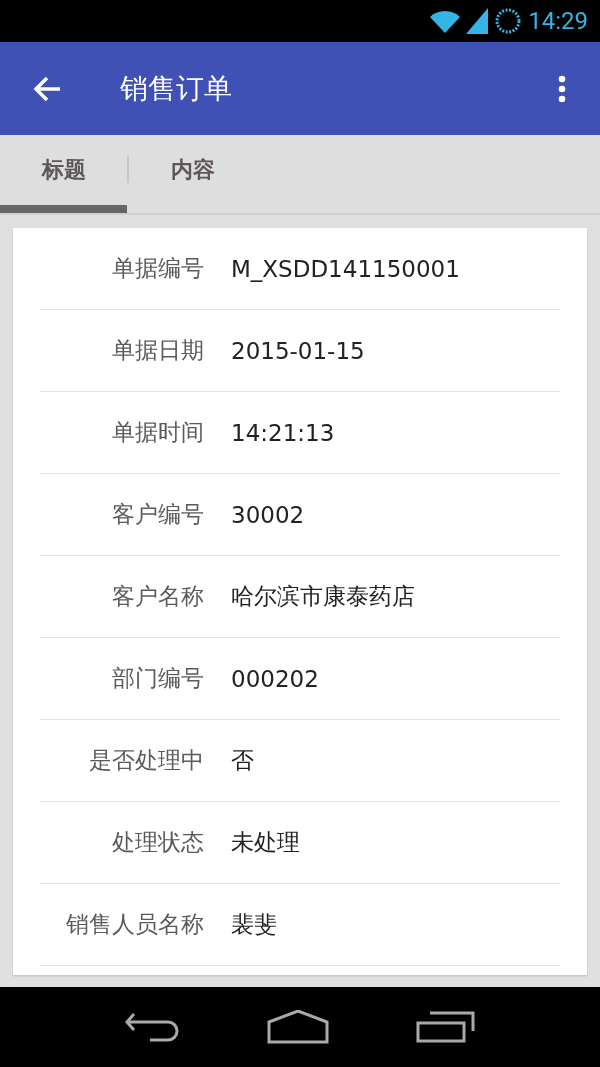 This screenshot has height=1067, width=600. I want to click on sync-icon, so click(508, 21).